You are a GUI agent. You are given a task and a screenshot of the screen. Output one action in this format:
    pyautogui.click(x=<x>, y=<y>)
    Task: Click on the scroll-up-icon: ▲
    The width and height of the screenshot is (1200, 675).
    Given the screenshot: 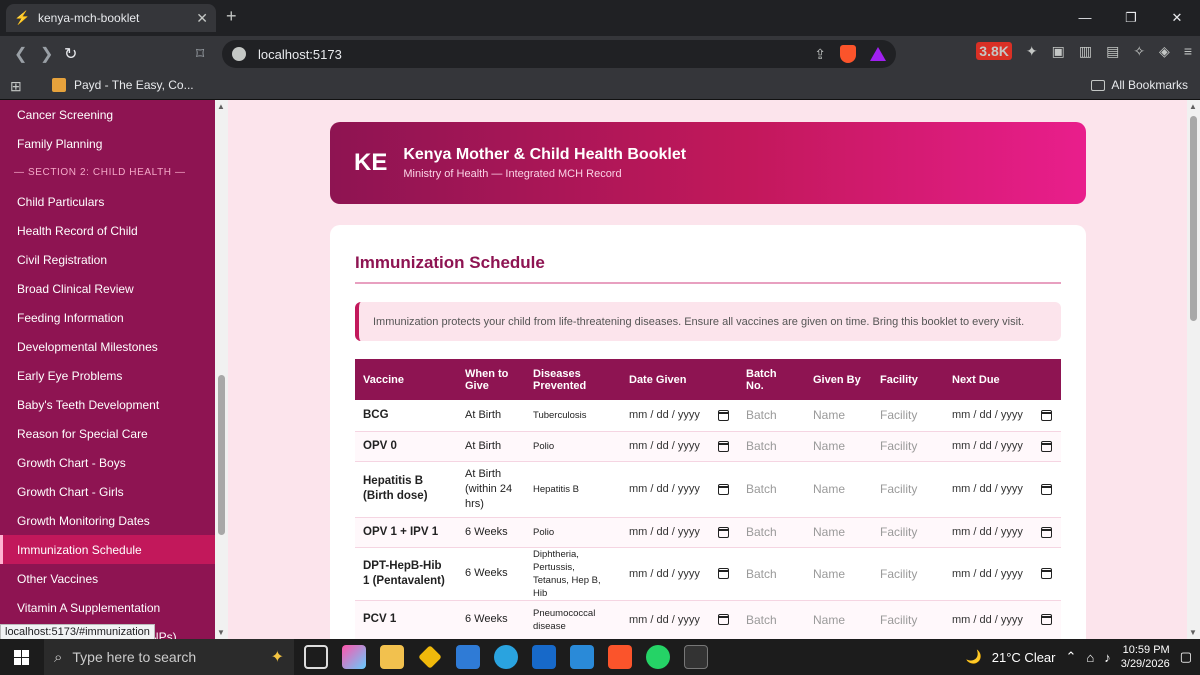 What is the action you would take?
    pyautogui.click(x=221, y=106)
    